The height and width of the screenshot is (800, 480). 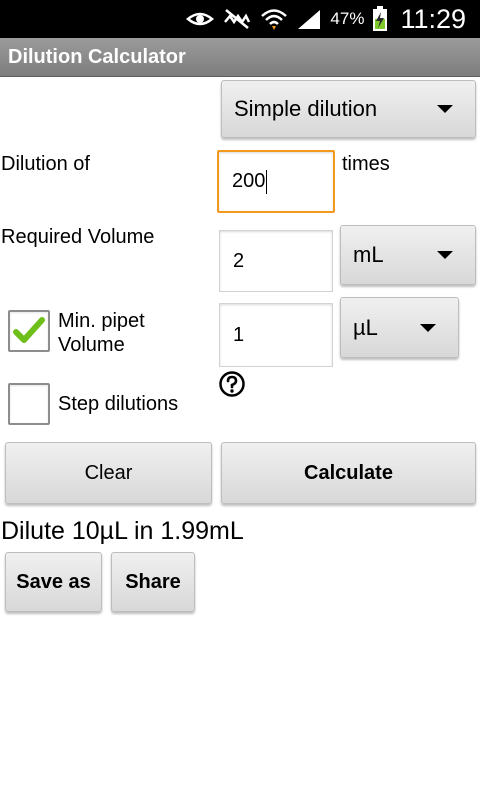 What do you see at coordinates (326, 19) in the screenshot?
I see `status-icons: 47% 11:29` at bounding box center [326, 19].